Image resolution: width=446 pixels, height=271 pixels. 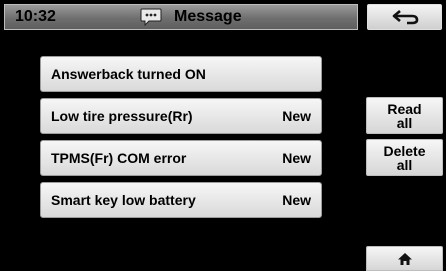 I want to click on message-label: Smart key low battery, so click(x=123, y=200).